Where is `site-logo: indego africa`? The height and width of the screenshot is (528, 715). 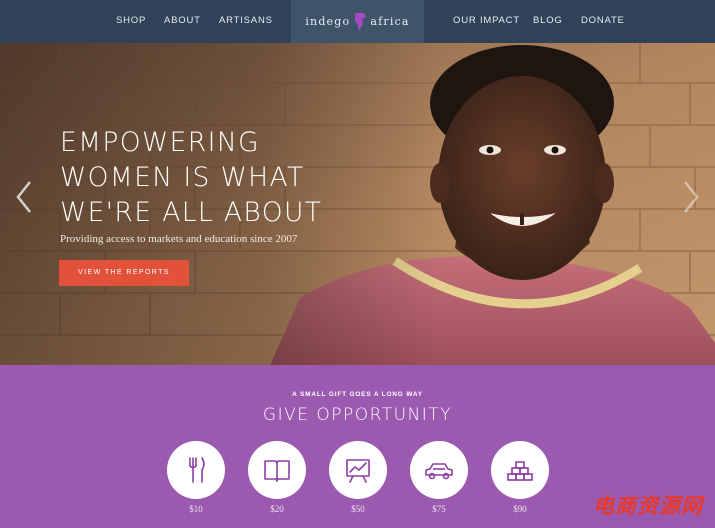 site-logo: indego africa is located at coordinates (357, 21).